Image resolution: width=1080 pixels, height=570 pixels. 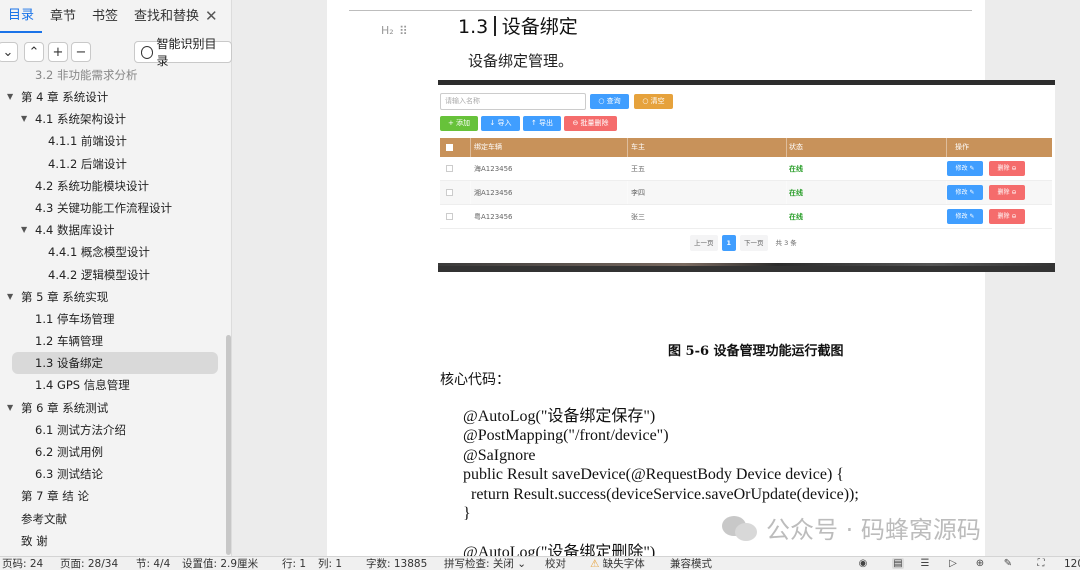 I want to click on eye-icon: ◉, so click(x=863, y=563).